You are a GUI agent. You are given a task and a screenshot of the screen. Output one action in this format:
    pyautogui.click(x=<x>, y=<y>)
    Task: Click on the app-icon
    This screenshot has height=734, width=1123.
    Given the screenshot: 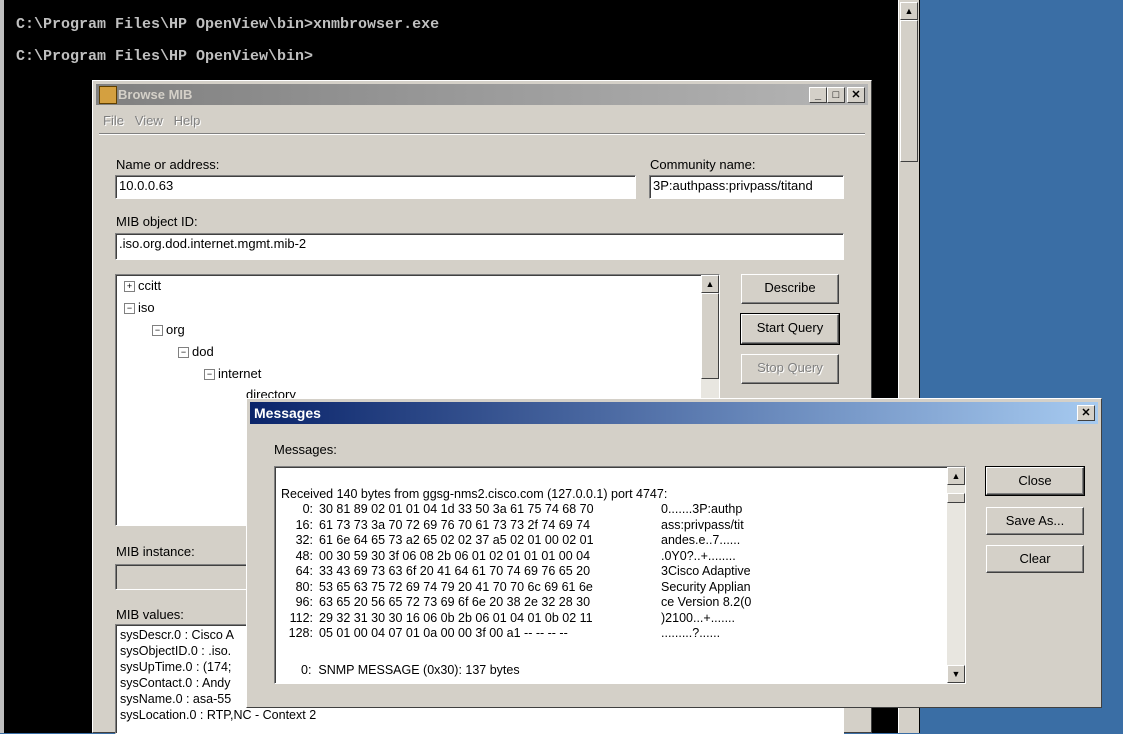 What is the action you would take?
    pyautogui.click(x=108, y=95)
    